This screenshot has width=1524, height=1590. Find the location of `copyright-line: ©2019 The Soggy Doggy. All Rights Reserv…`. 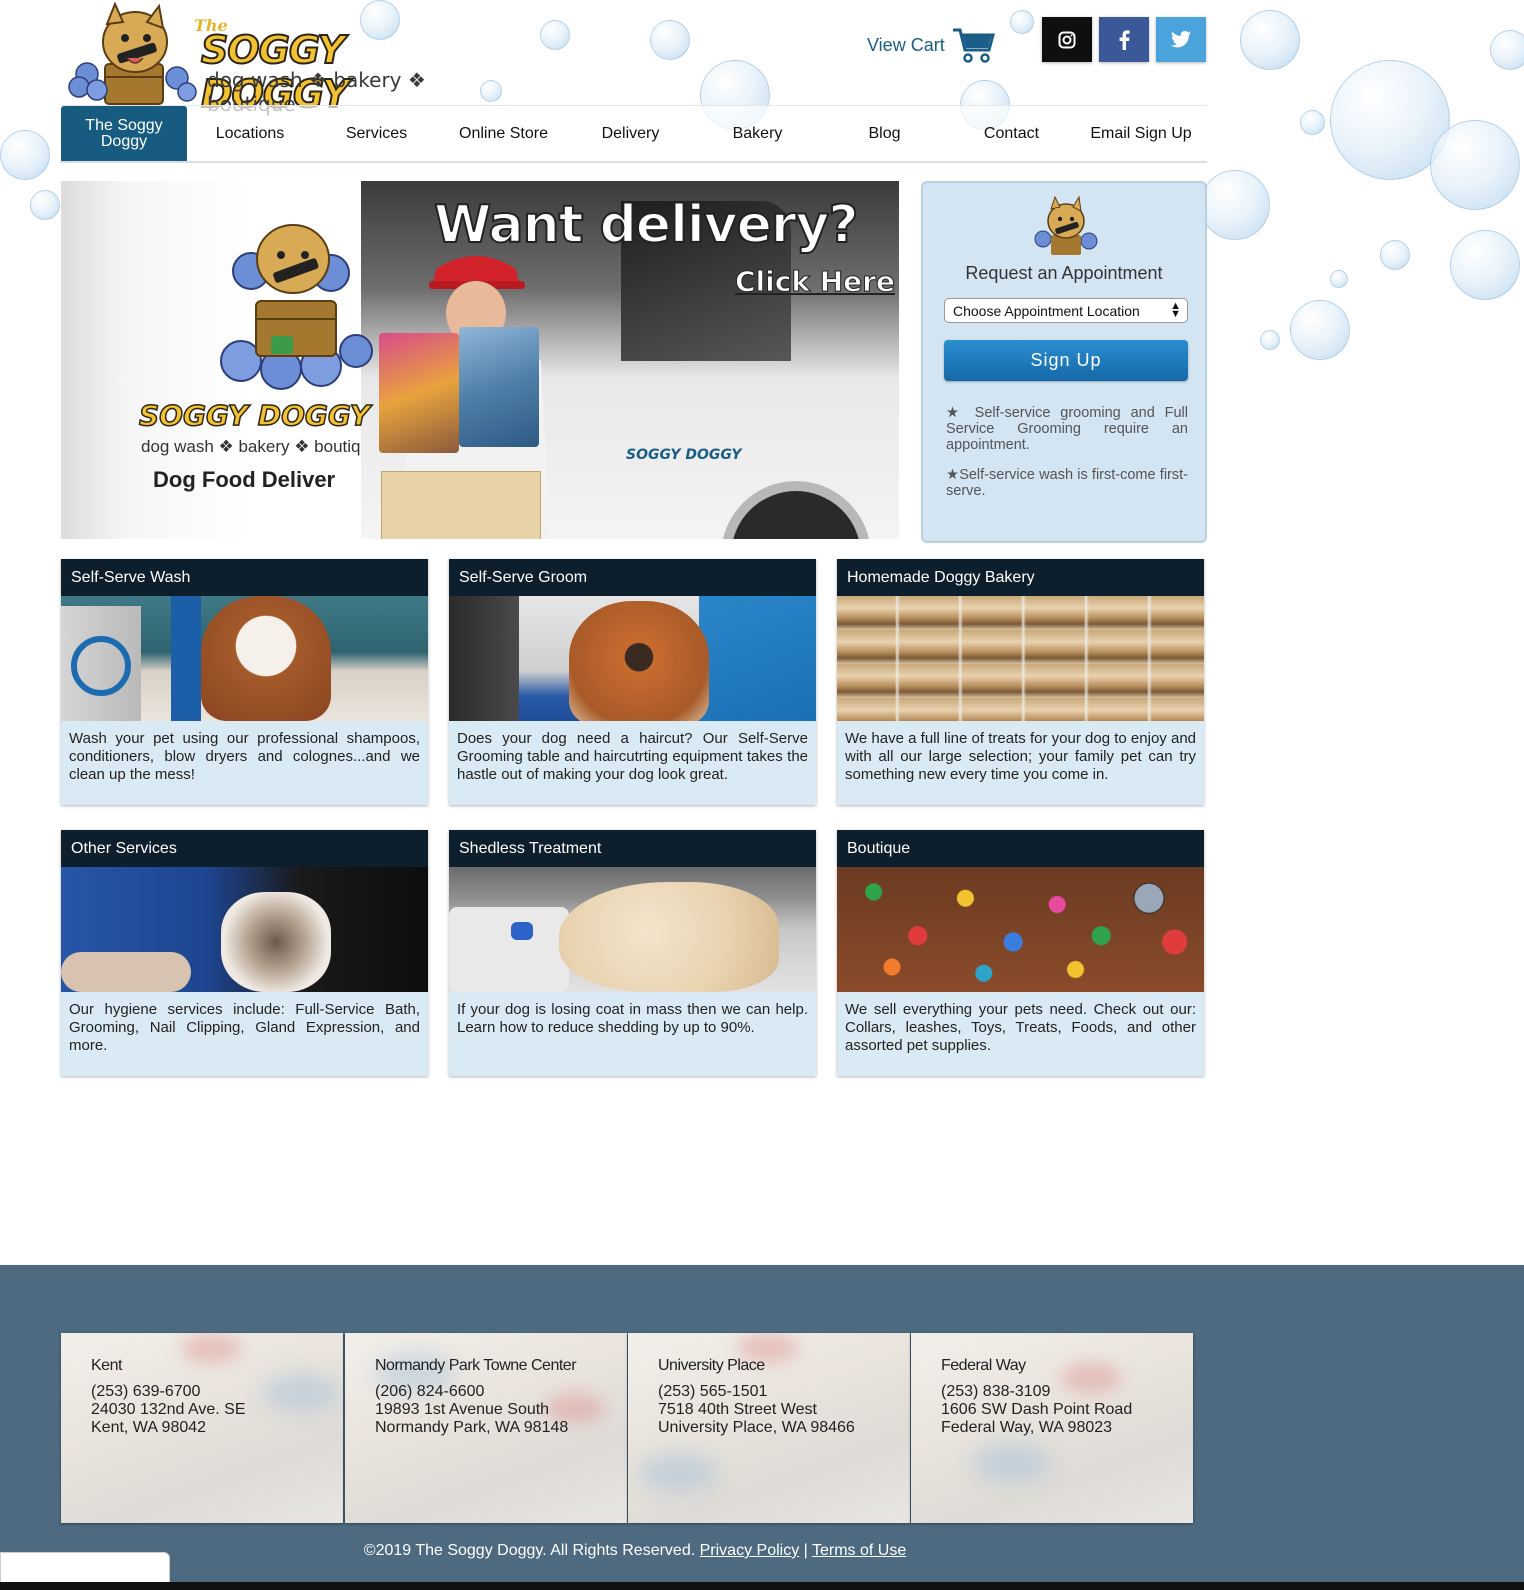

copyright-line: ©2019 The Soggy Doggy. All Rights Reserv… is located at coordinates (635, 1551).